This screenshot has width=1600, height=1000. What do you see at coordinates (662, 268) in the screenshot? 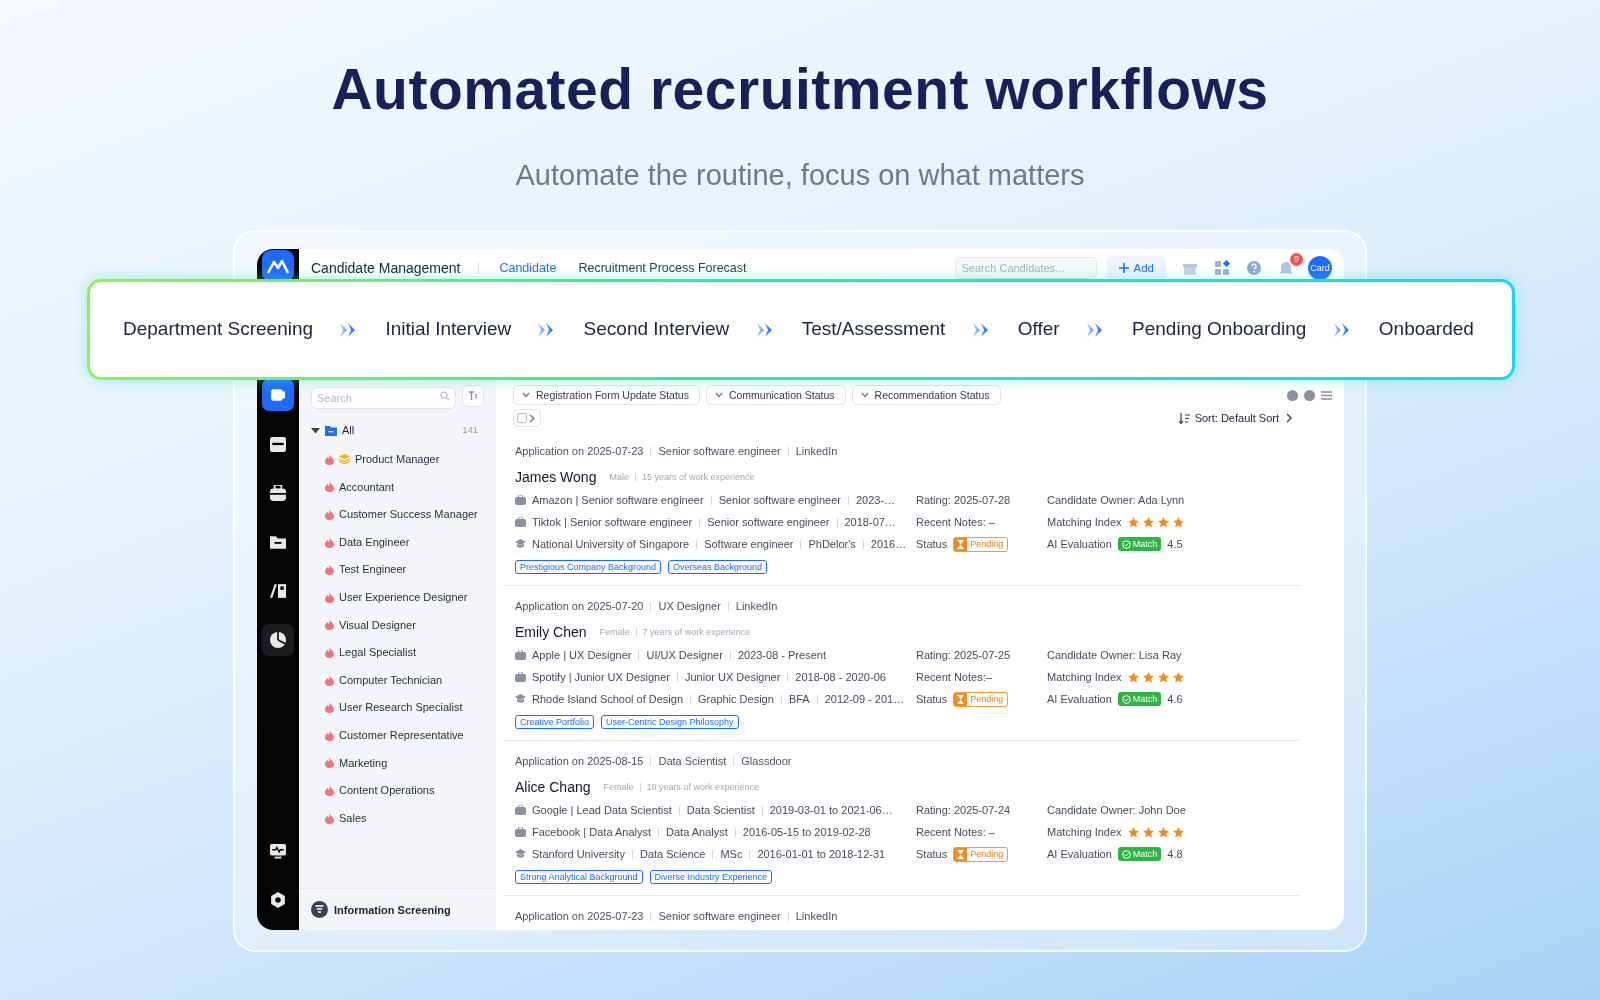
I see `header-tab: Recruitment Process Forecast` at bounding box center [662, 268].